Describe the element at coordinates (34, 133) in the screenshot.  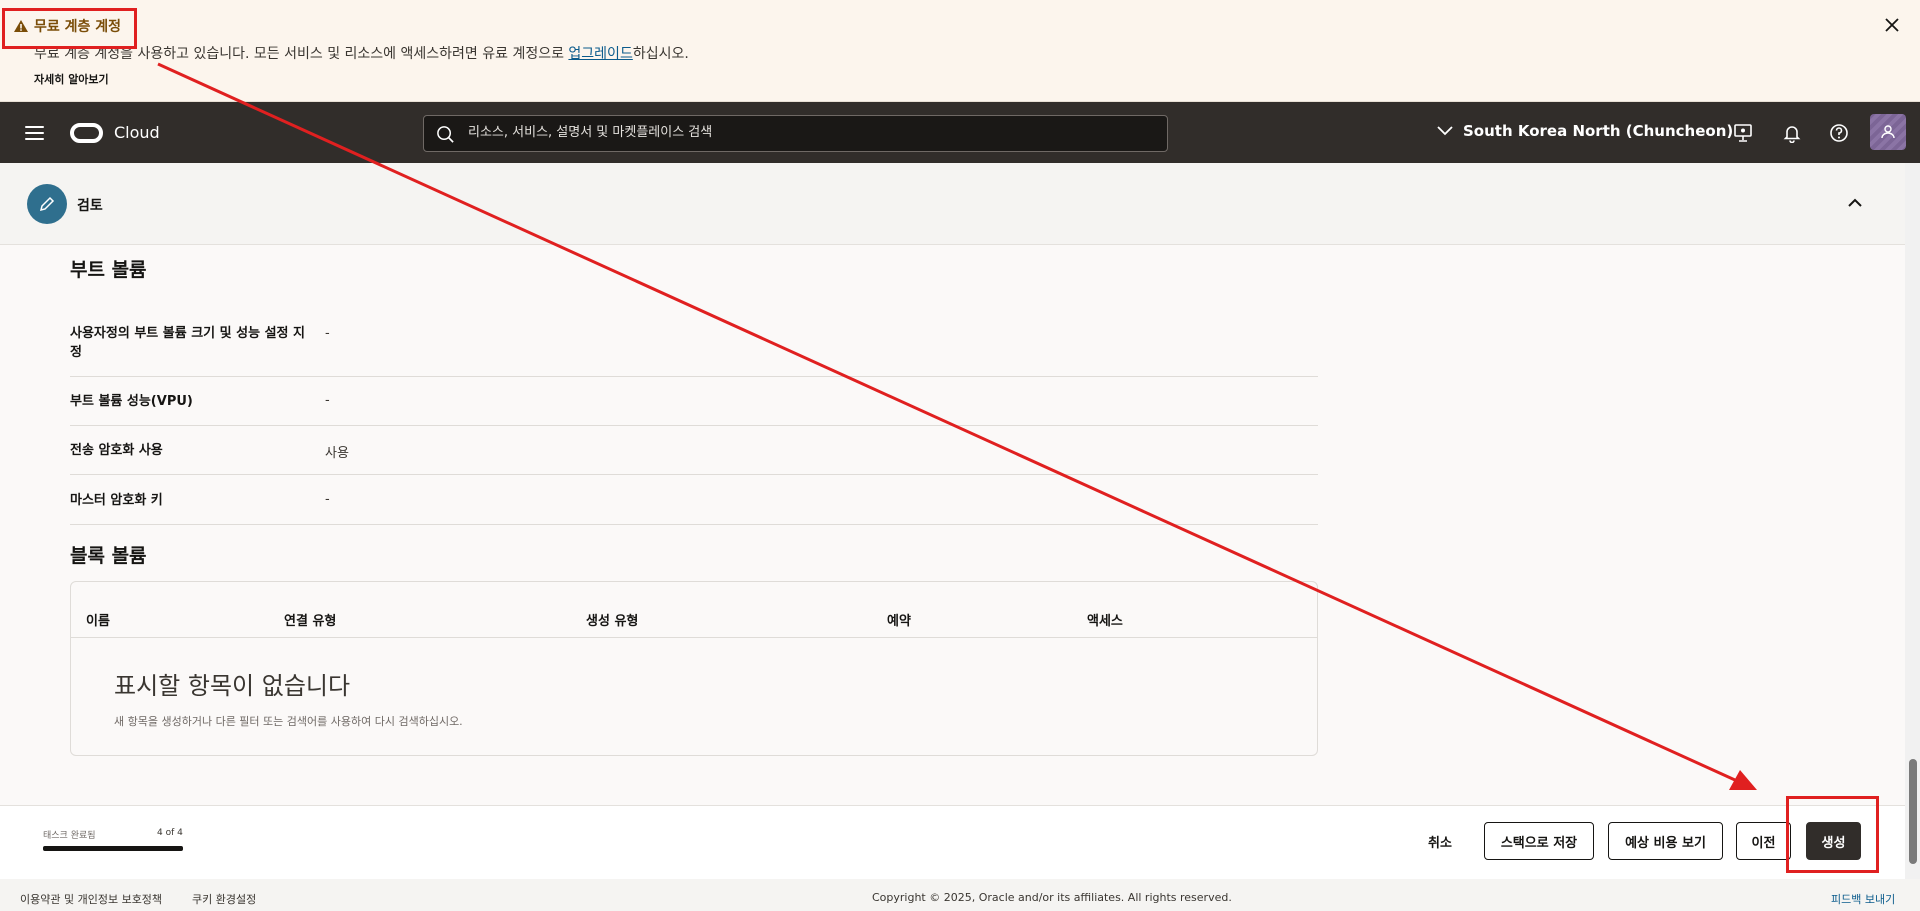
I see `hamburger-menu-icon` at that location.